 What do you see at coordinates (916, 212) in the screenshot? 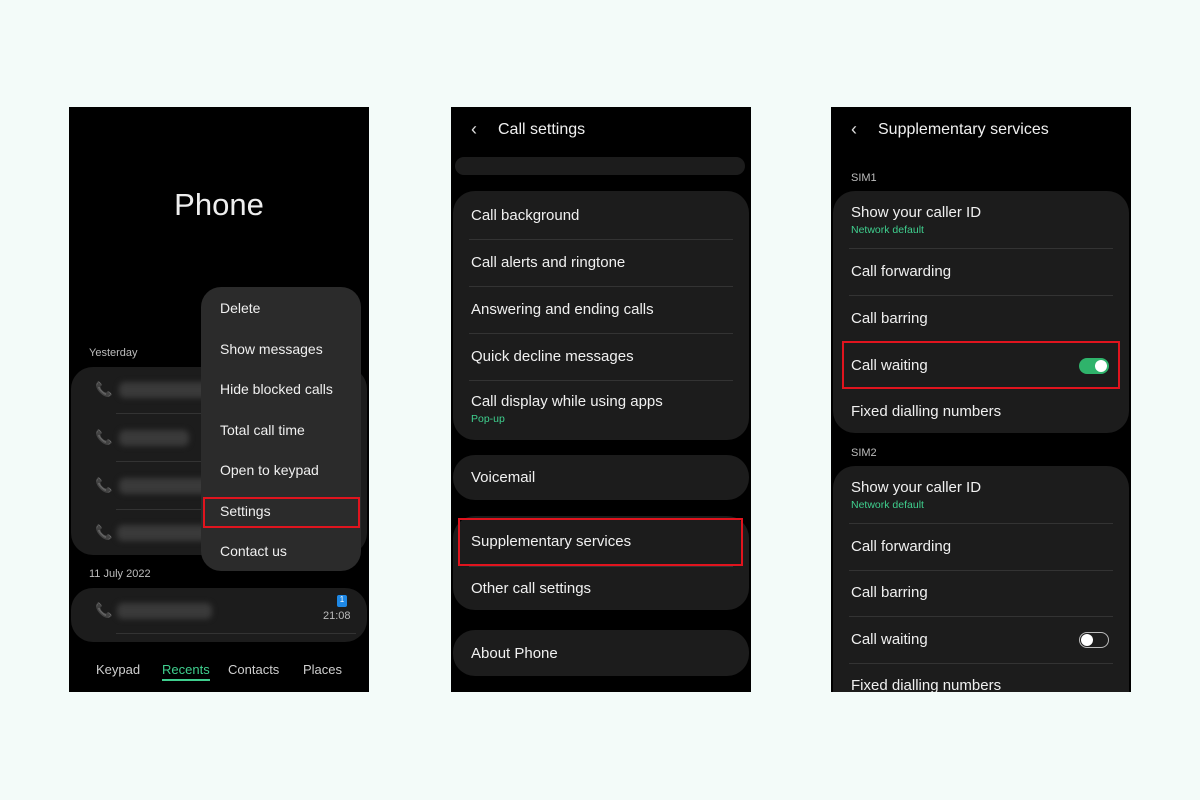
I see `sim1-caller-id: Show your caller ID` at bounding box center [916, 212].